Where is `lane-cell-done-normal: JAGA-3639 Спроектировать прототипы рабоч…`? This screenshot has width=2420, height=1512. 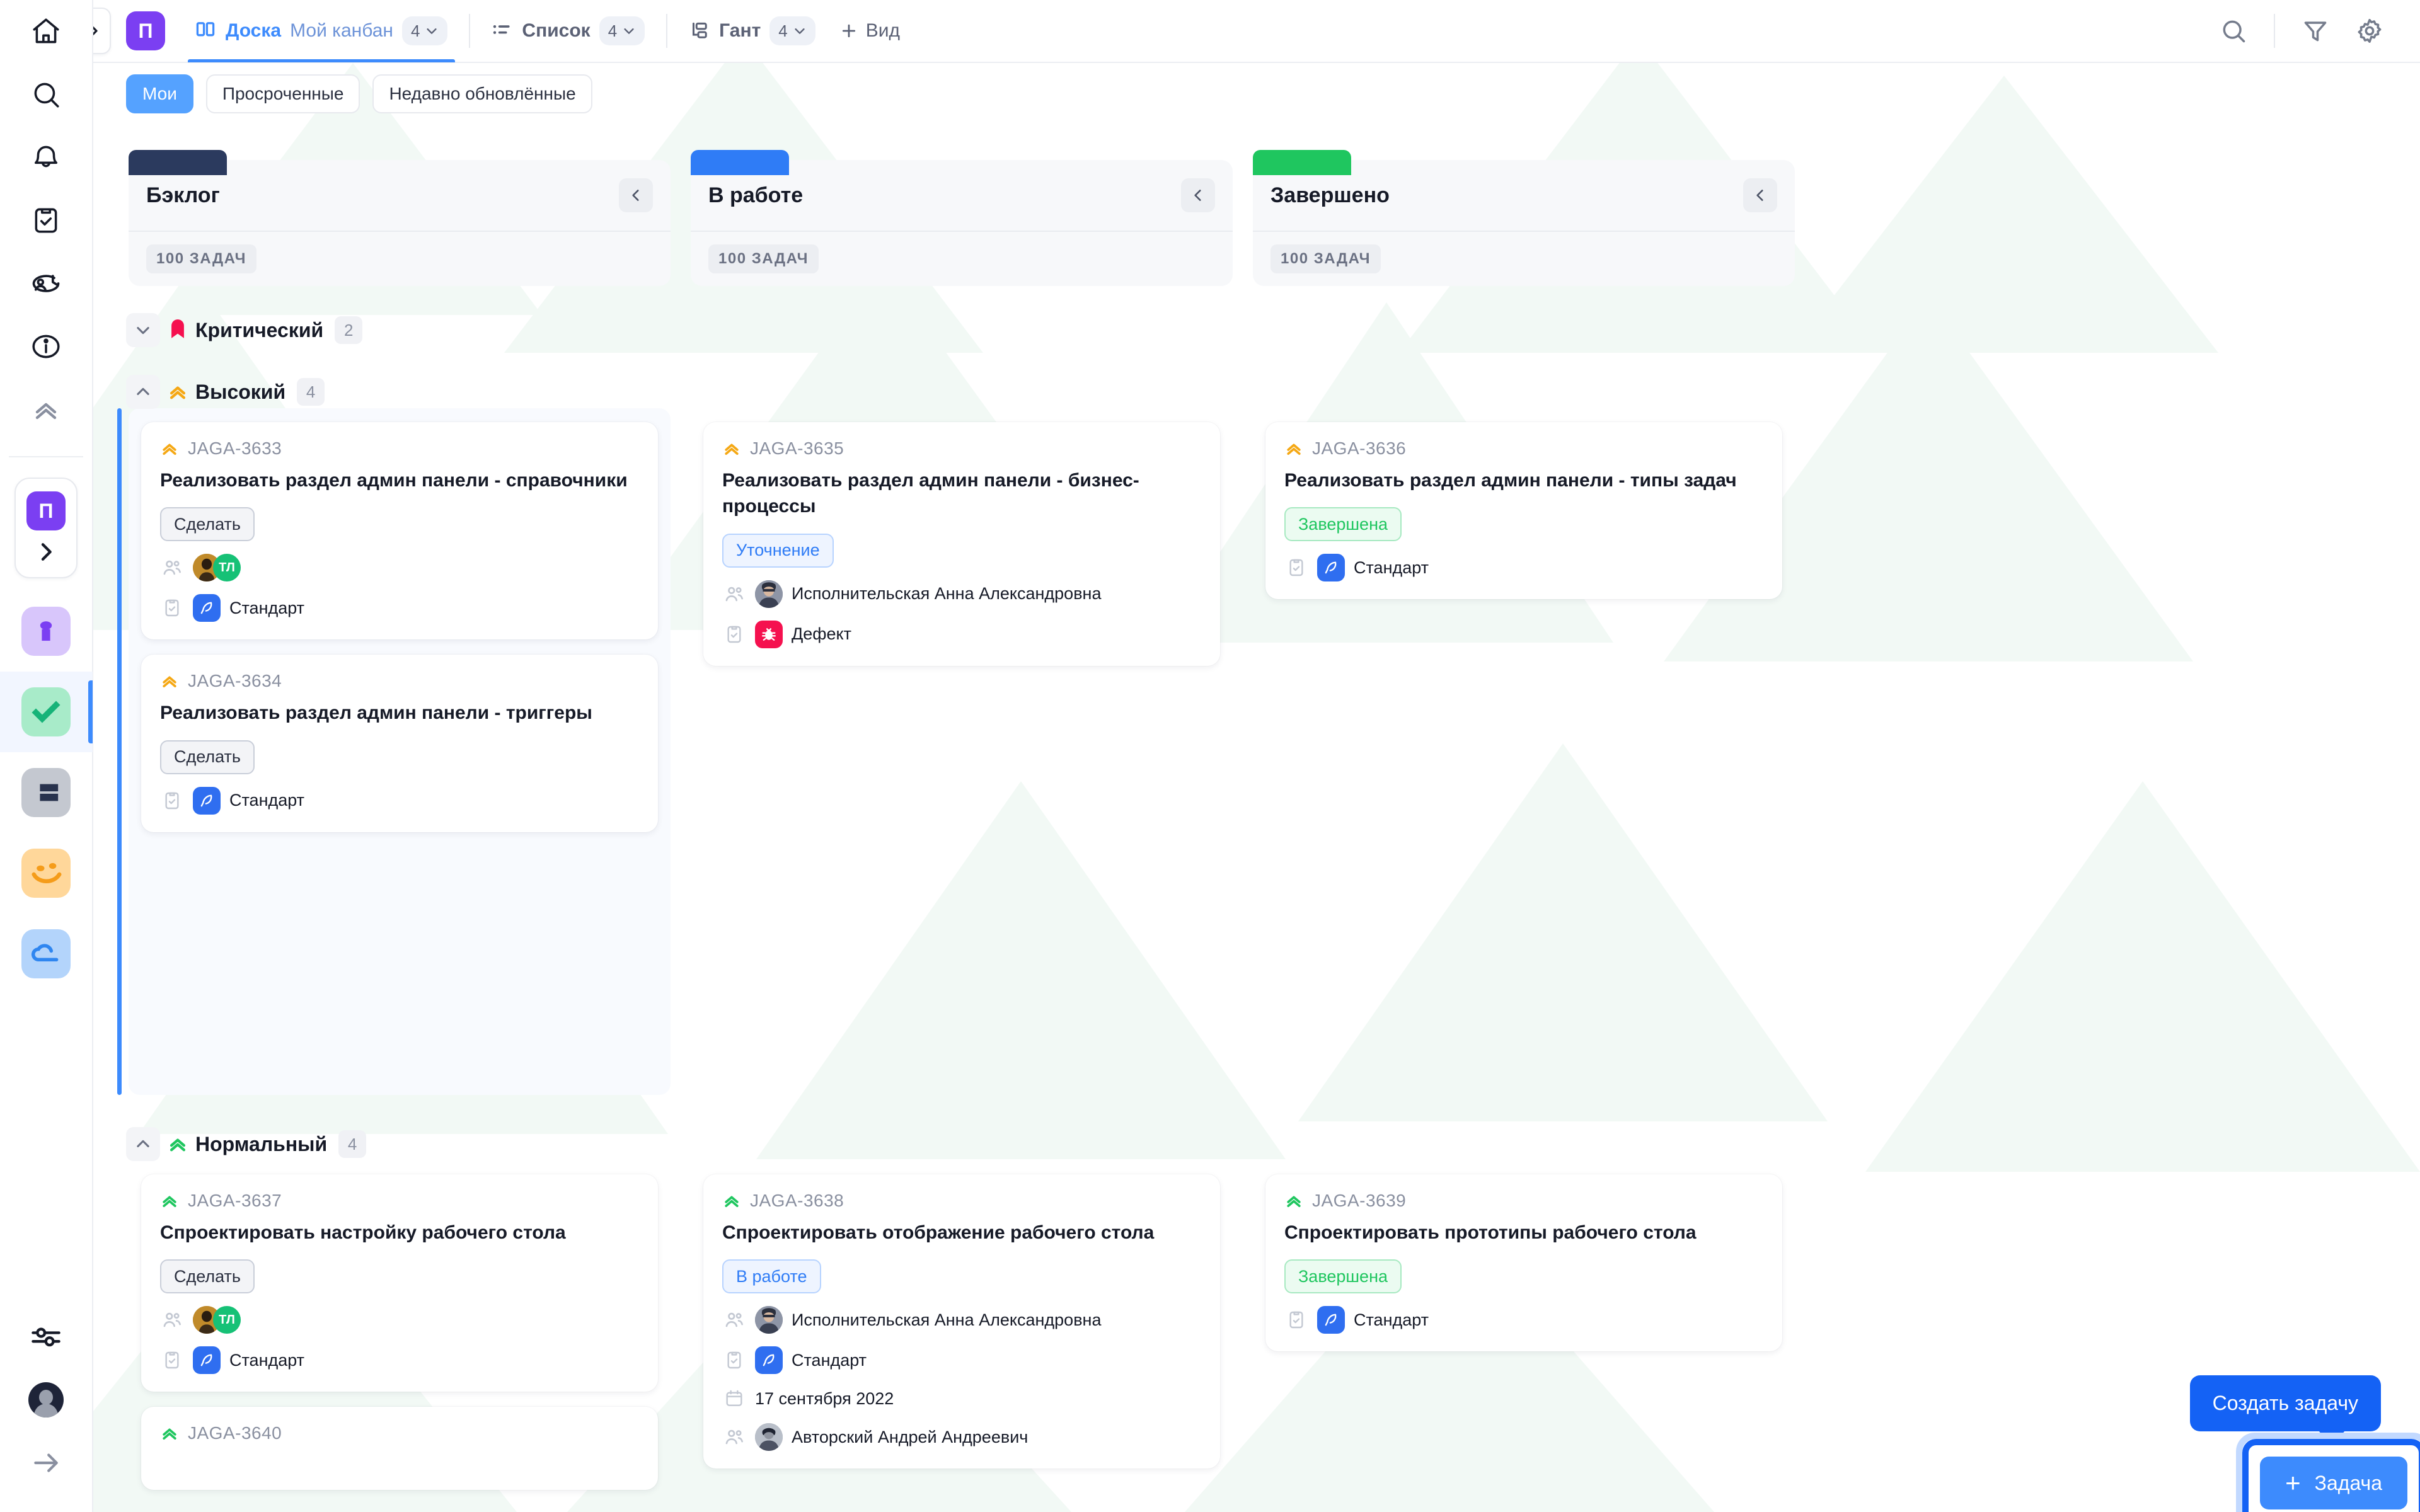 lane-cell-done-normal: JAGA-3639 Спроектировать прототипы рабоч… is located at coordinates (1524, 1336).